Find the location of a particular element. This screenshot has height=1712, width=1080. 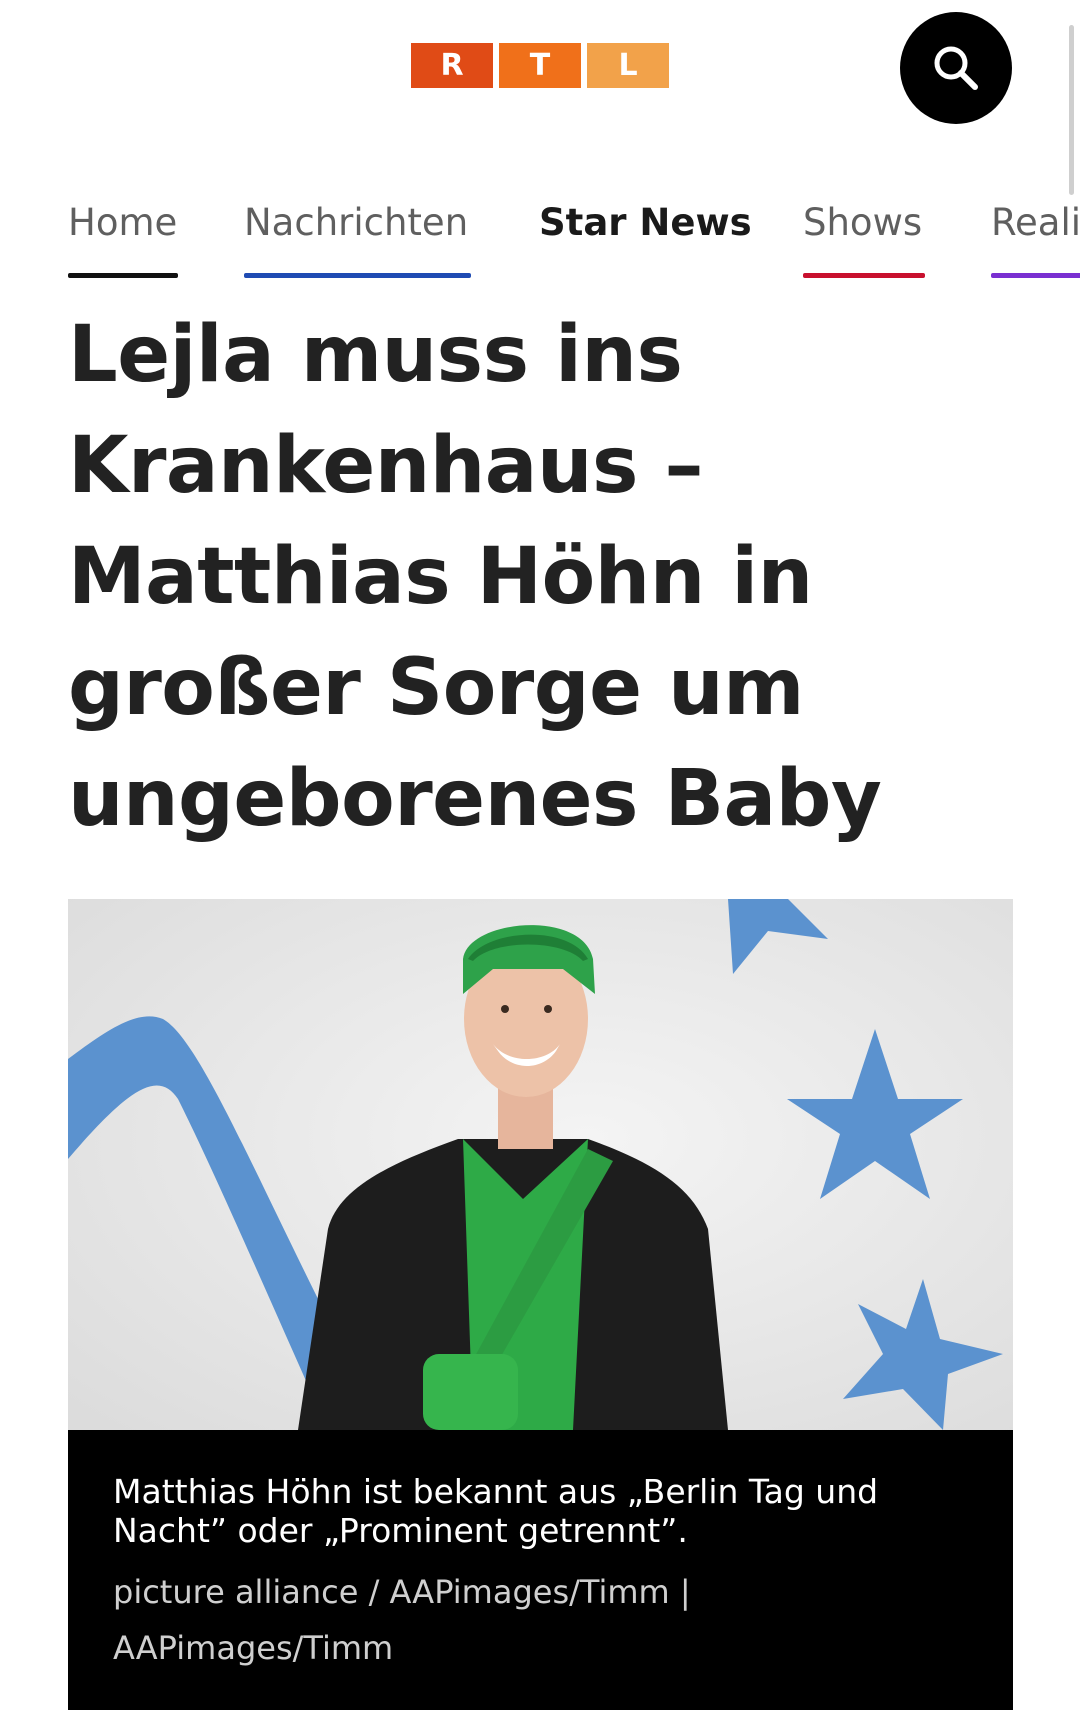

search-icon is located at coordinates (956, 68).